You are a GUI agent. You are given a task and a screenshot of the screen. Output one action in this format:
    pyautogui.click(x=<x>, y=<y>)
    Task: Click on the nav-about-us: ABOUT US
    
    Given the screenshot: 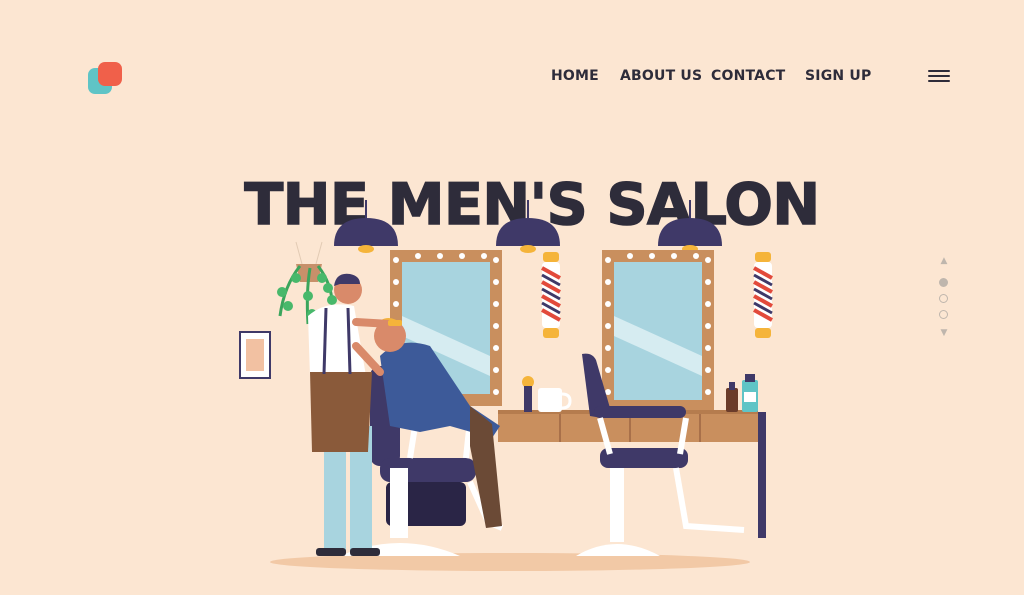 What is the action you would take?
    pyautogui.click(x=661, y=76)
    